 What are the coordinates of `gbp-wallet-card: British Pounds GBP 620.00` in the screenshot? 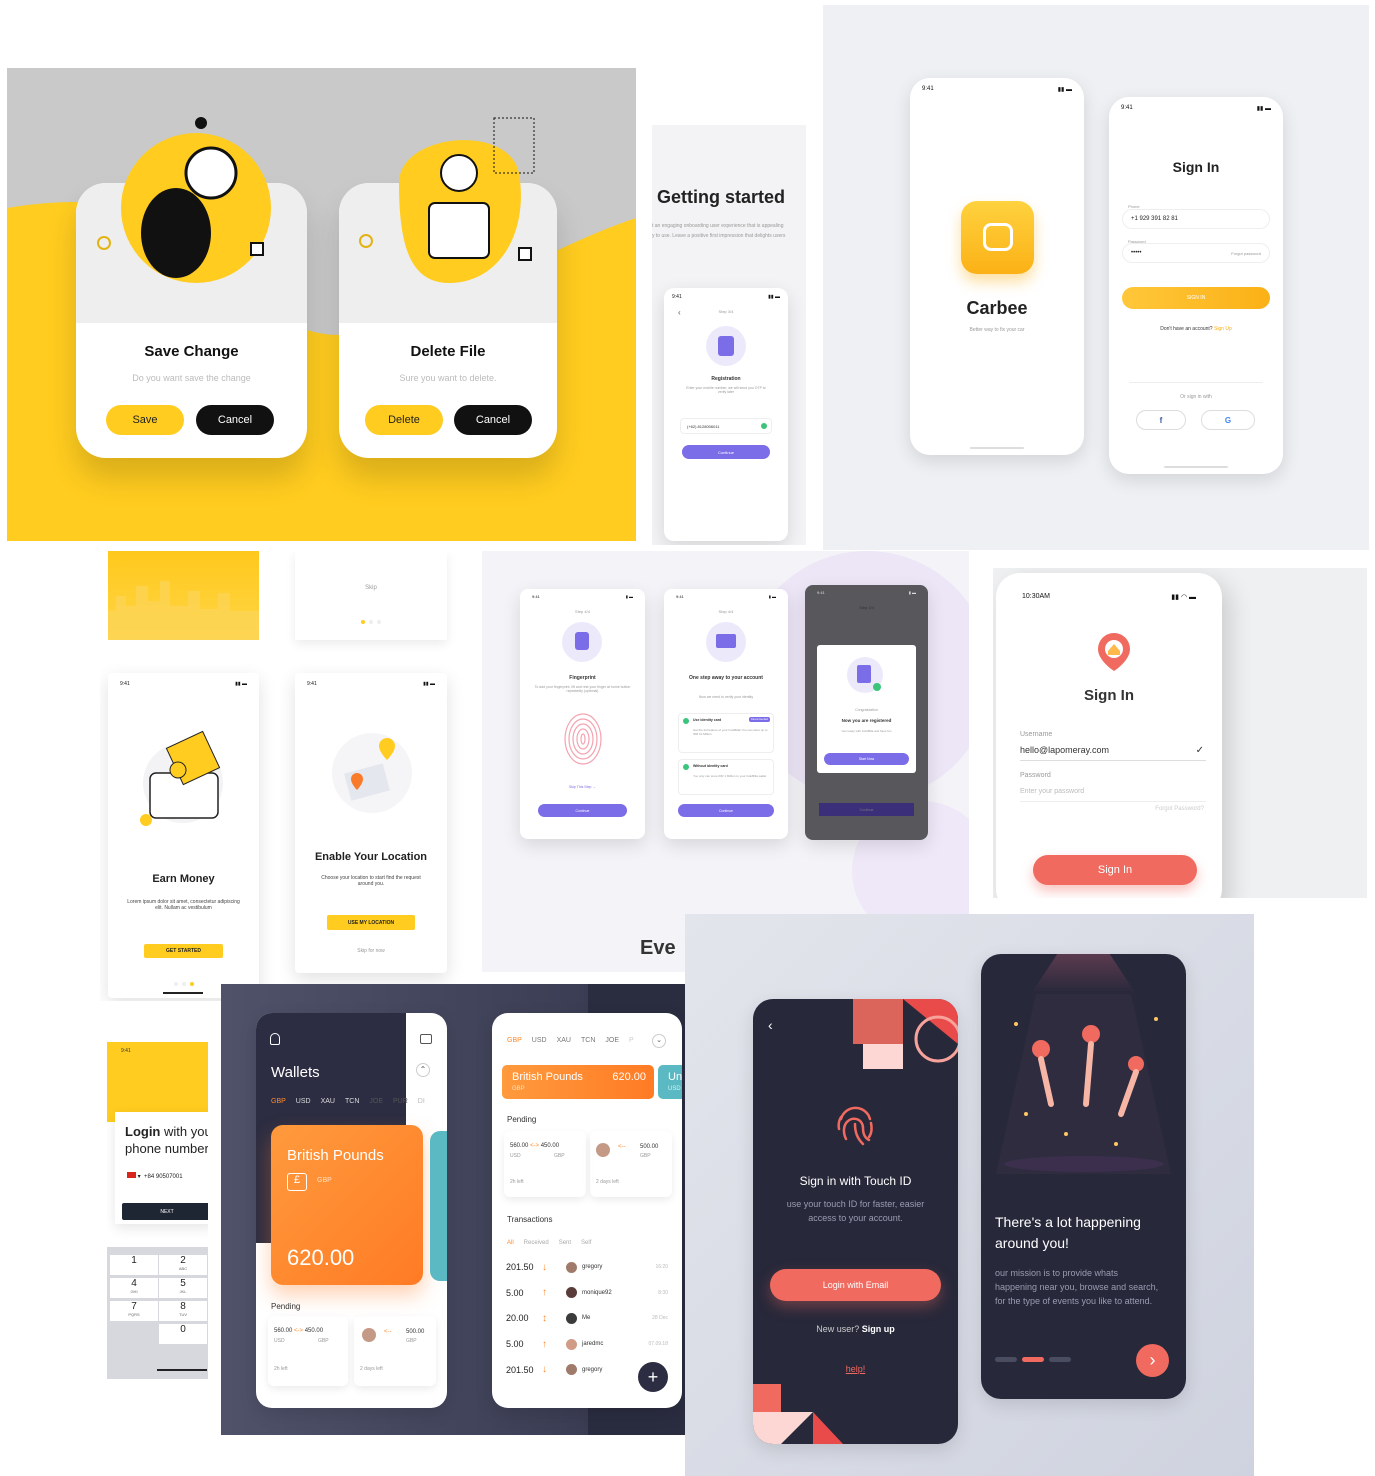 It's located at (578, 1082).